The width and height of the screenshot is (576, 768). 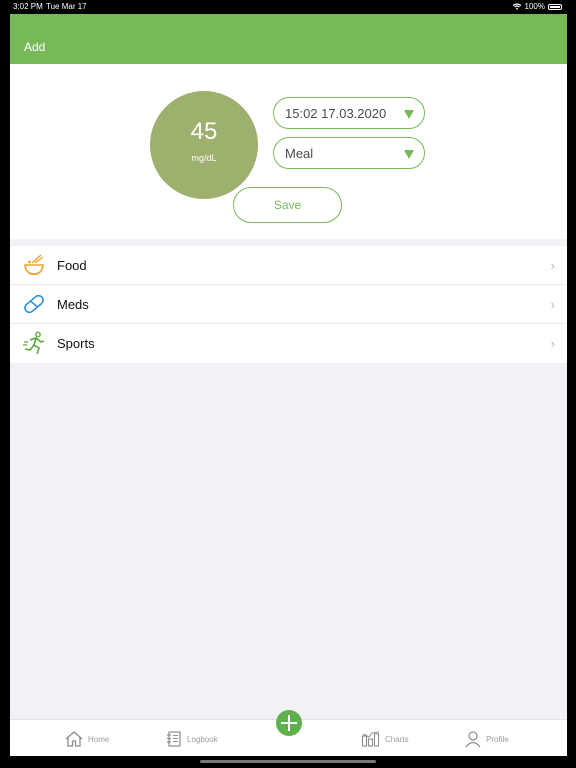 What do you see at coordinates (497, 739) in the screenshot?
I see `tab-profile-label: Profile` at bounding box center [497, 739].